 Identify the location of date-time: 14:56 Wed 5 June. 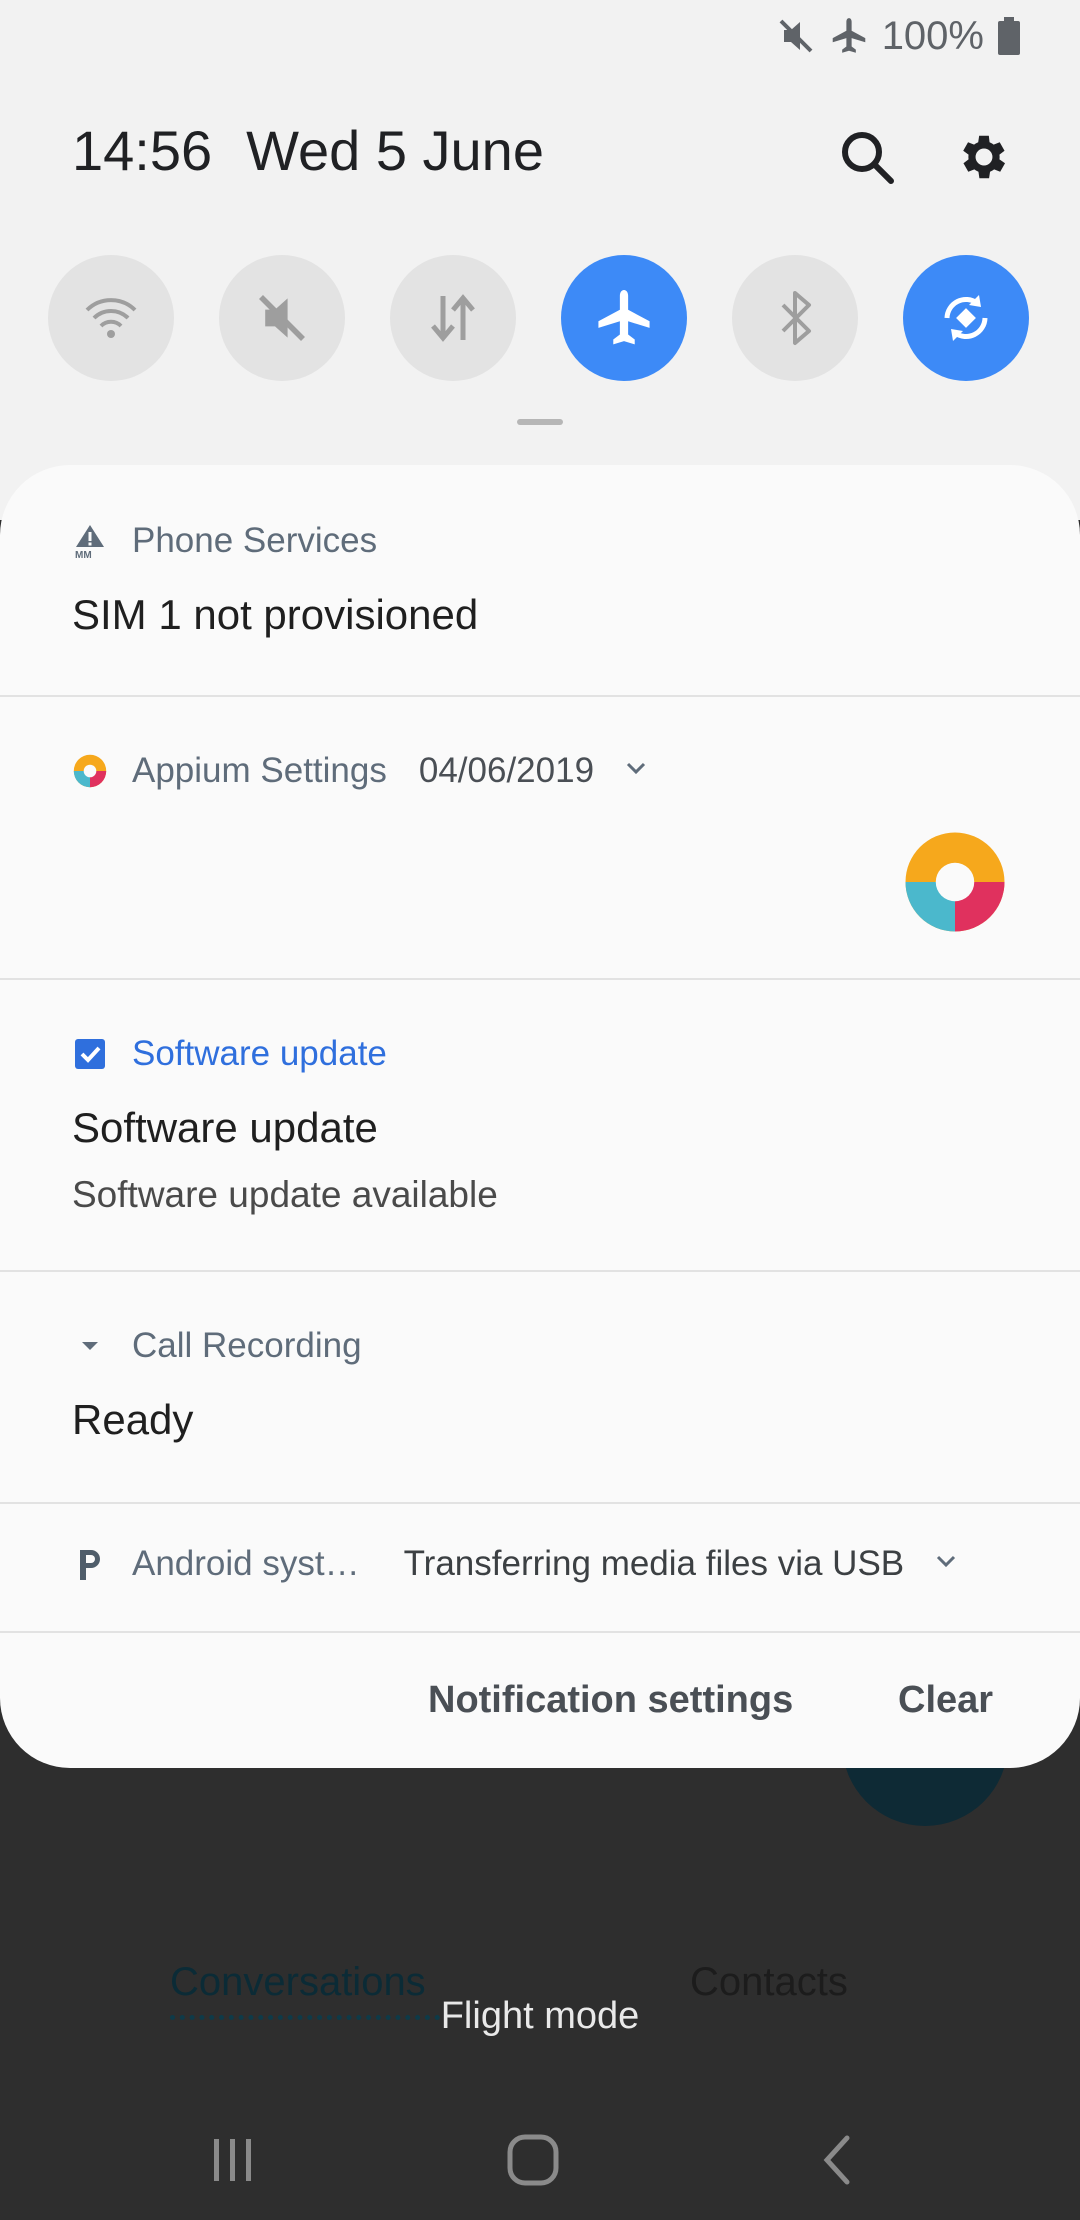
(308, 150).